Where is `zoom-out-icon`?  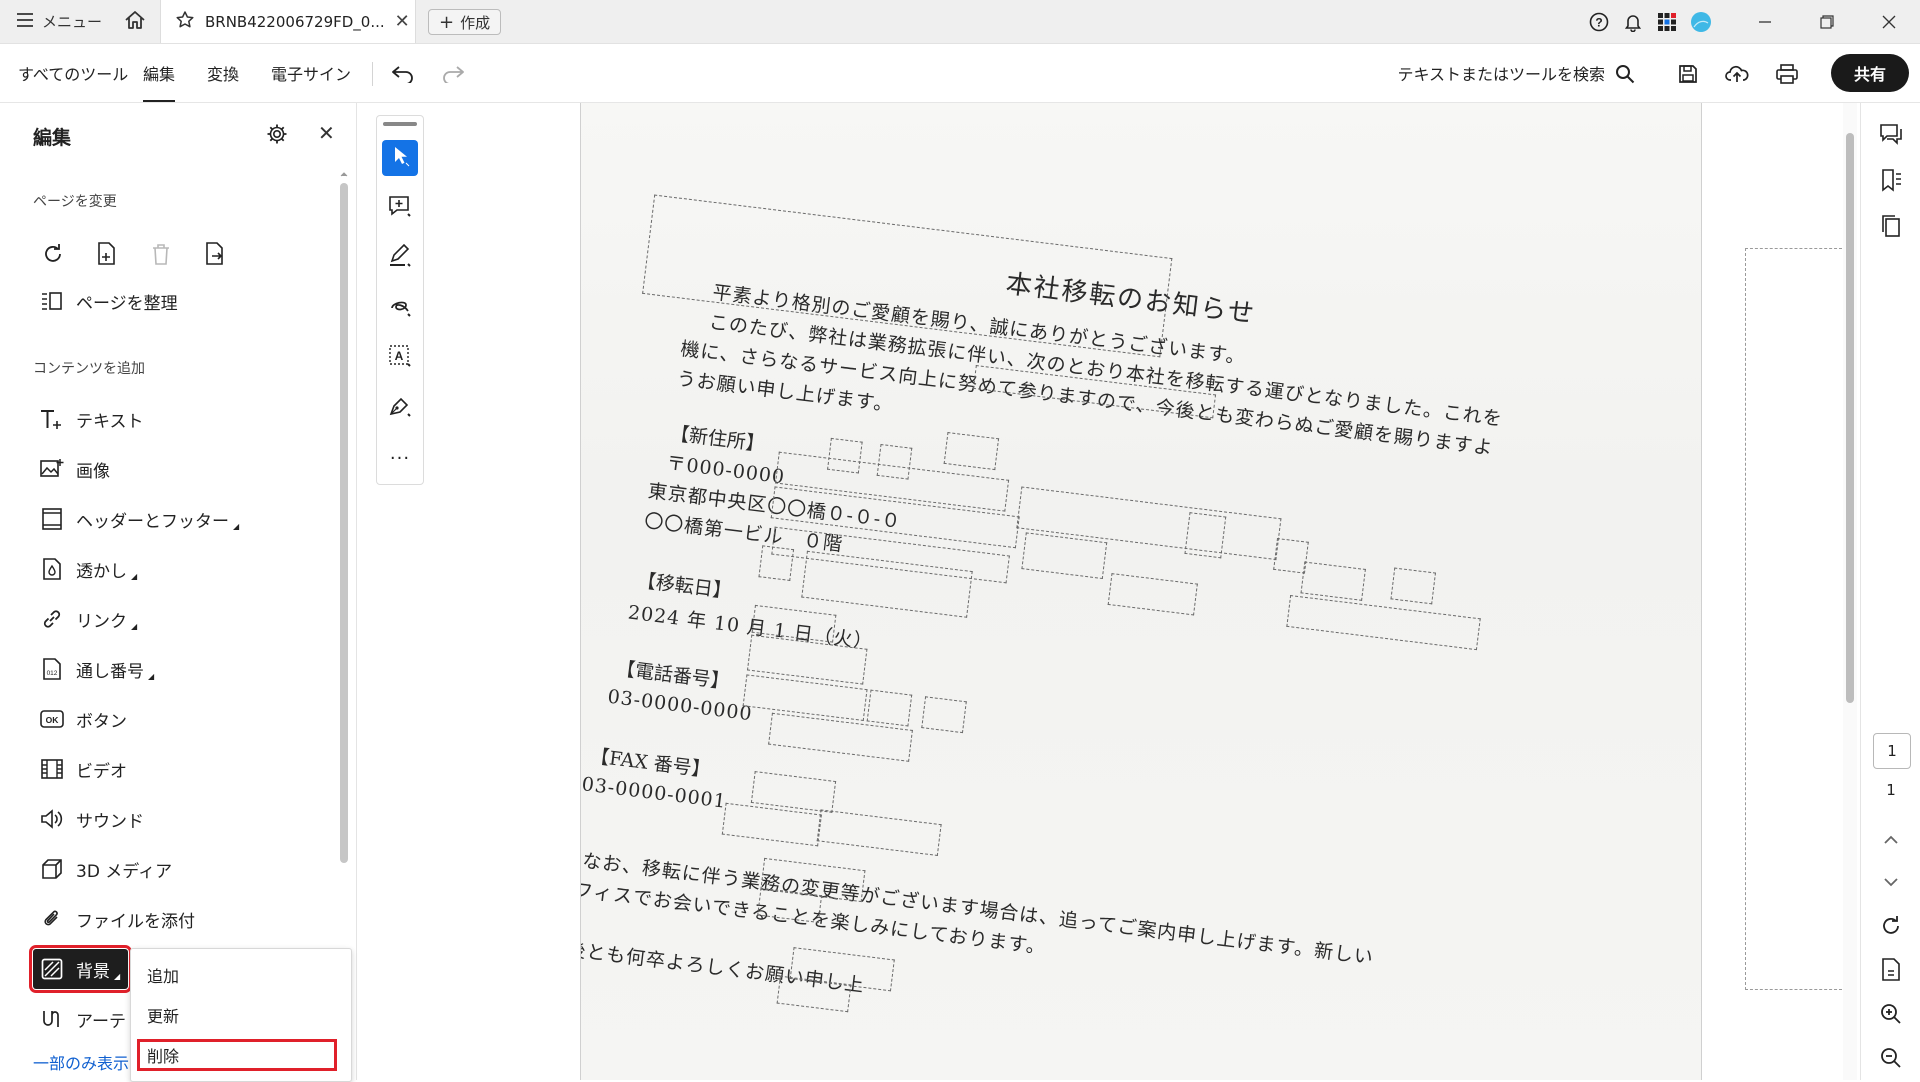 zoom-out-icon is located at coordinates (1891, 1058).